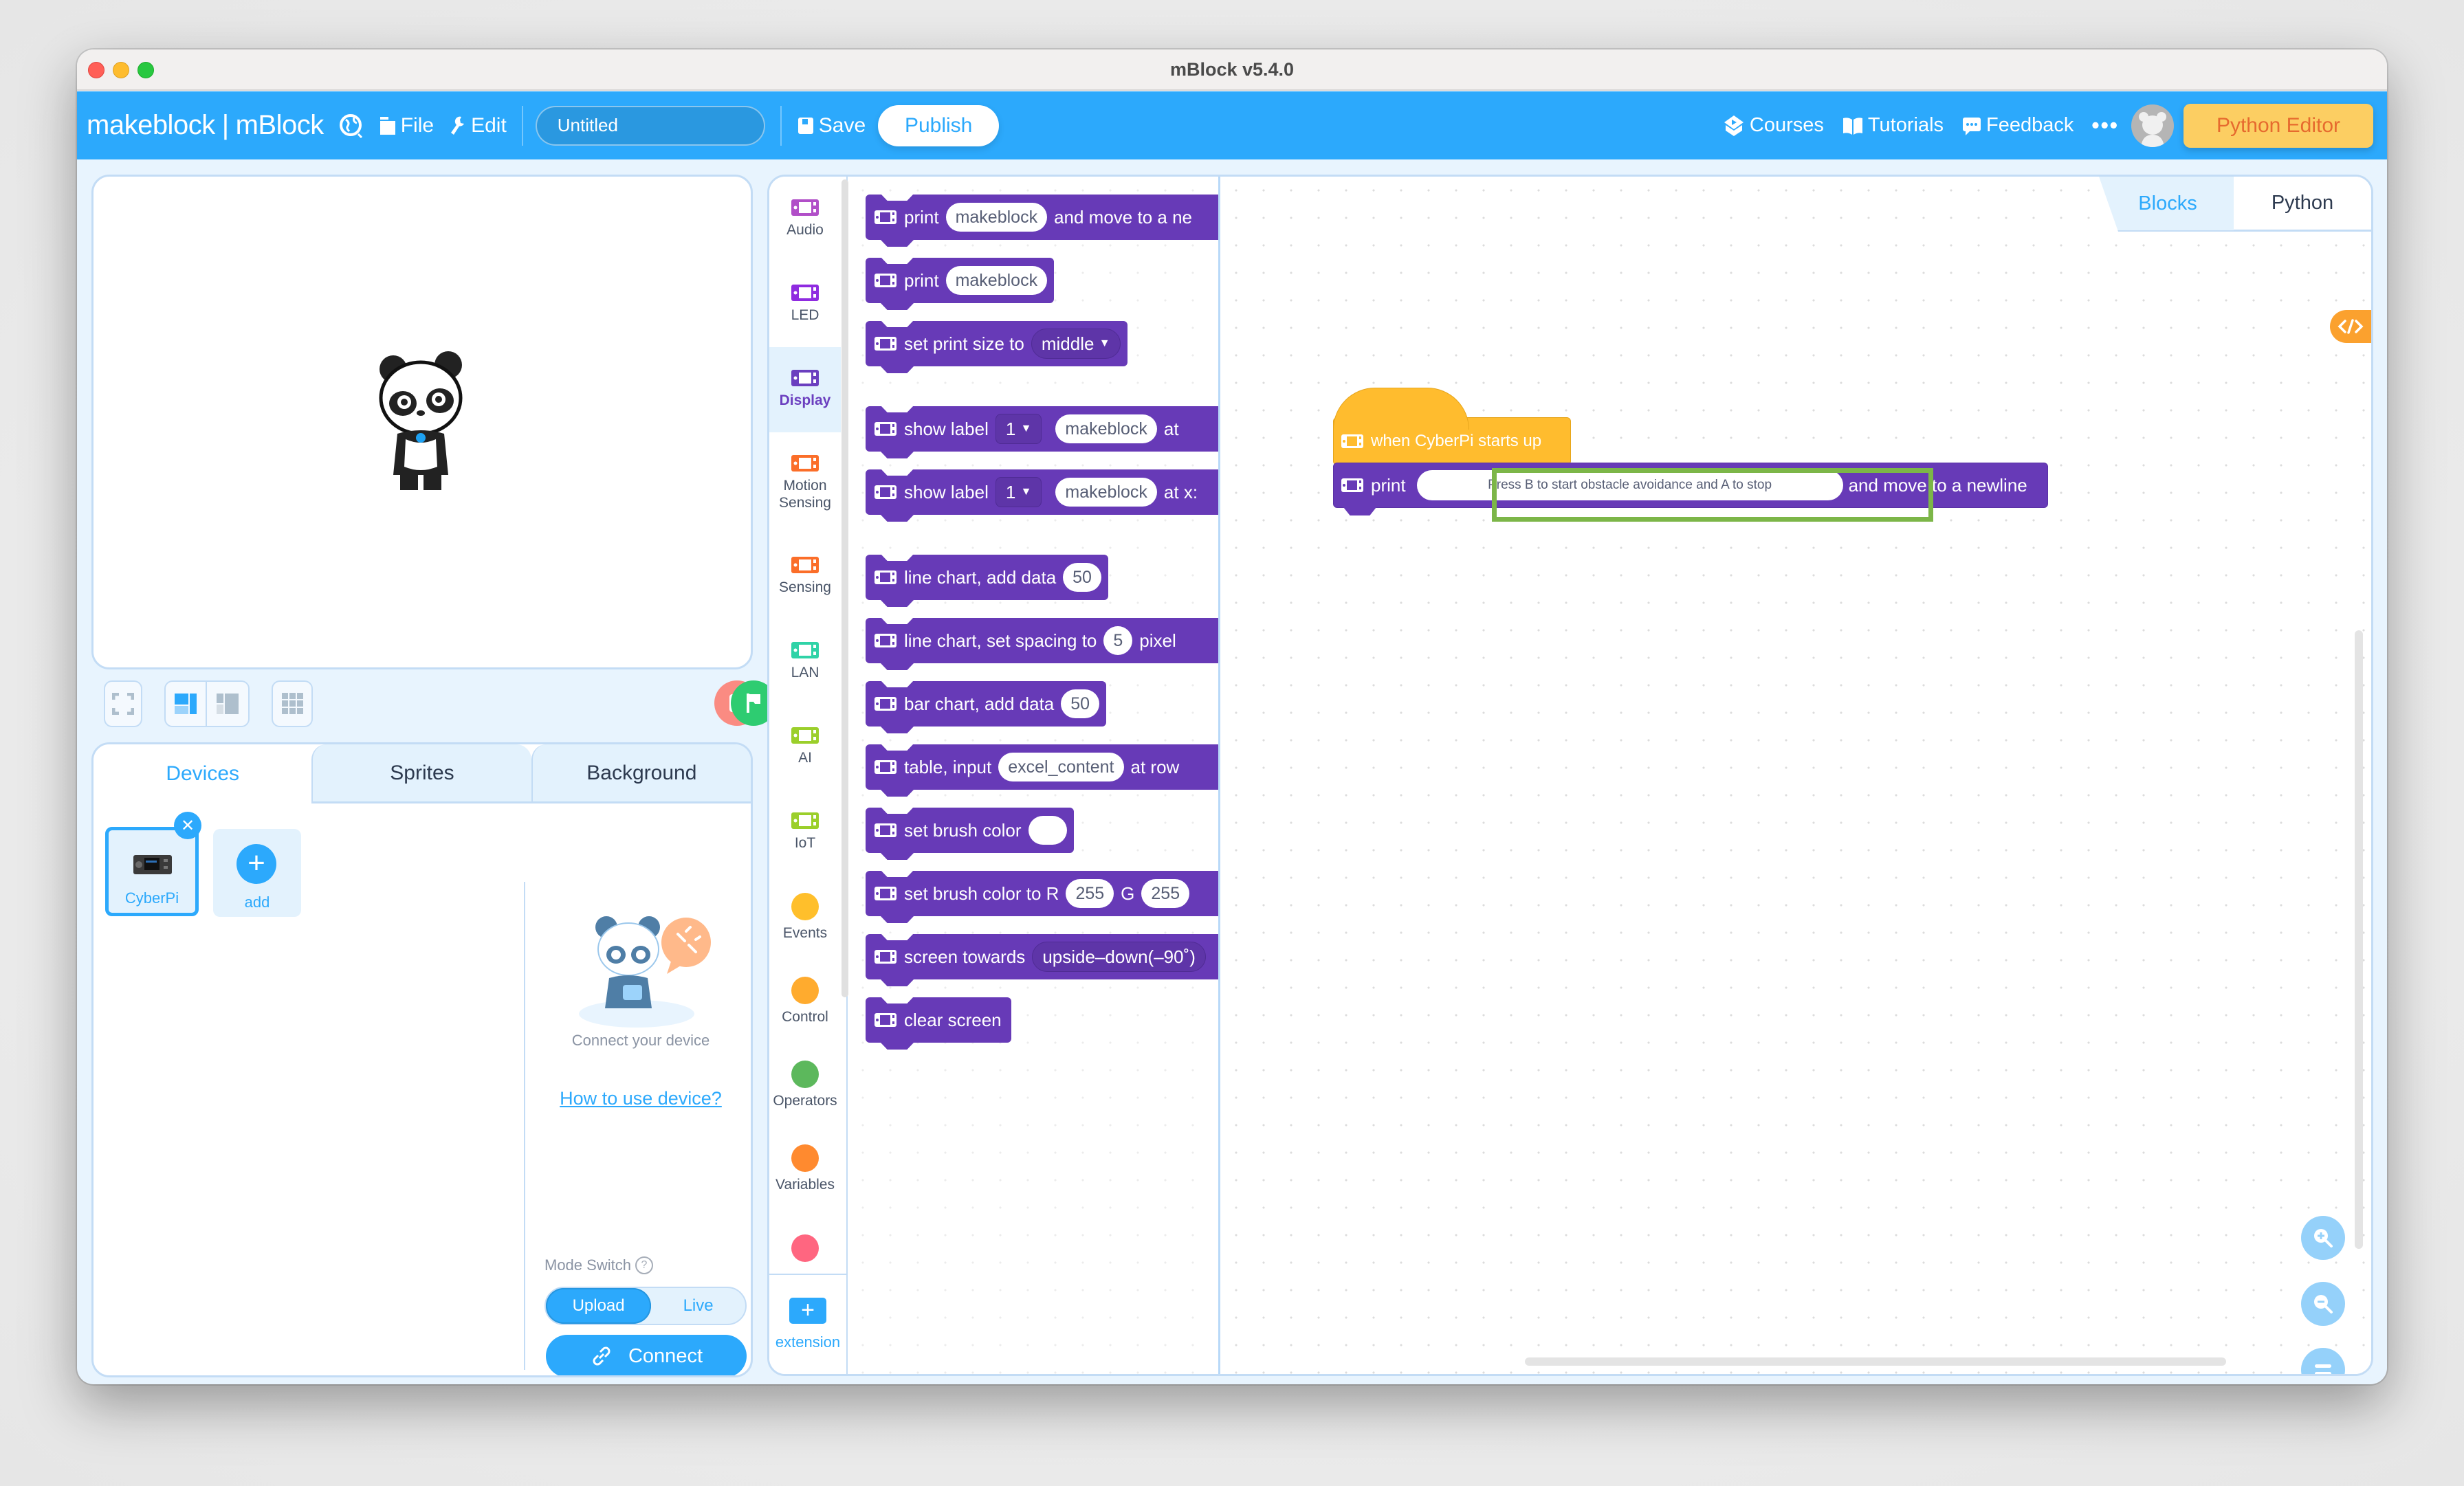 Image resolution: width=2464 pixels, height=1486 pixels. I want to click on tab-python: Python, so click(2302, 204).